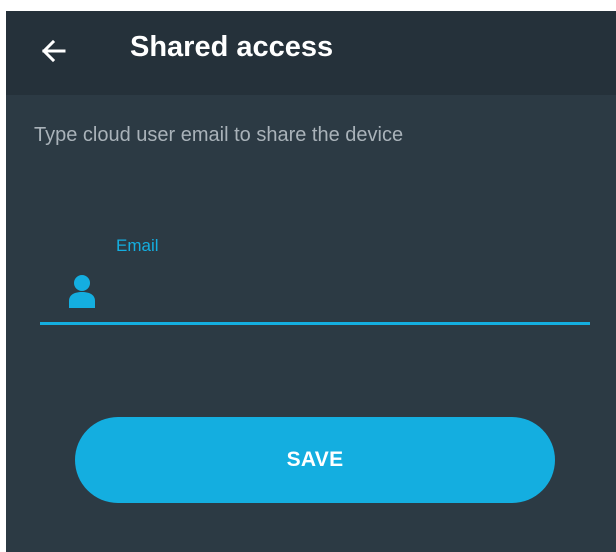 The height and width of the screenshot is (552, 616). What do you see at coordinates (82, 291) in the screenshot?
I see `user-icon` at bounding box center [82, 291].